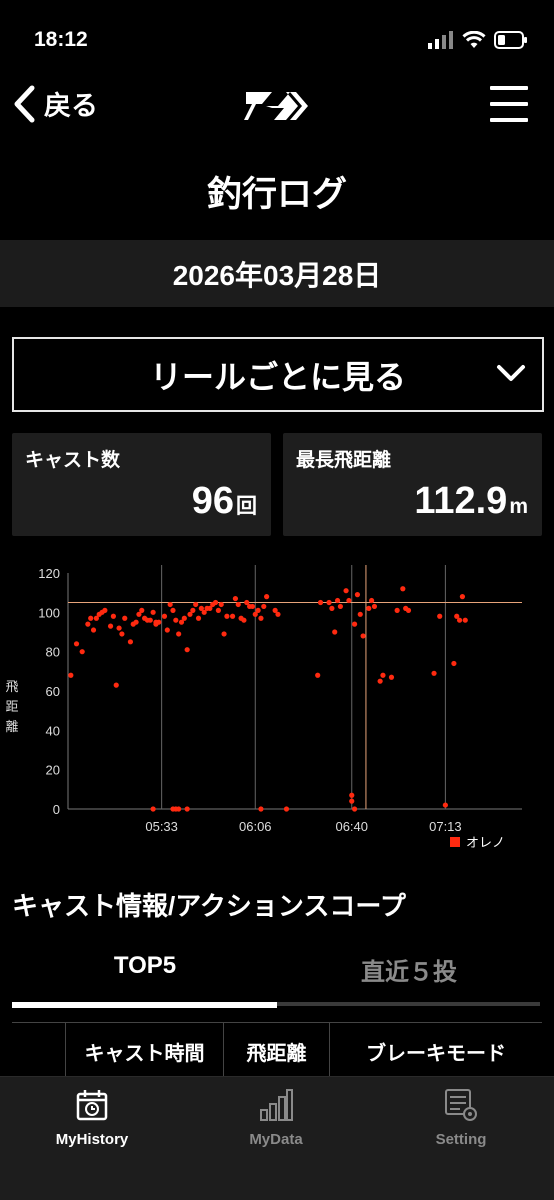 The image size is (554, 1200). I want to click on max-distance-label: 最長飛距離, so click(344, 460).